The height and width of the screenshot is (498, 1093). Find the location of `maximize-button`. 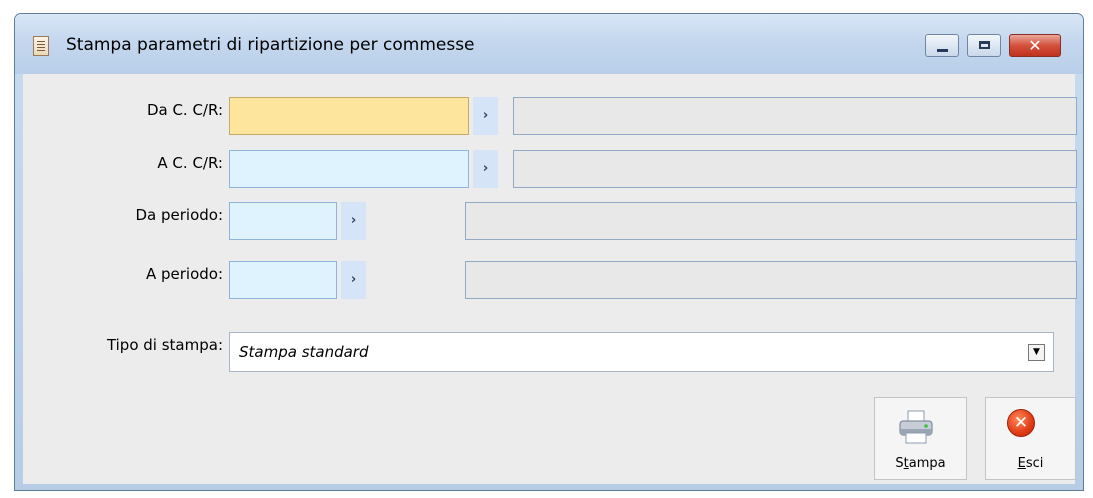

maximize-button is located at coordinates (984, 45).